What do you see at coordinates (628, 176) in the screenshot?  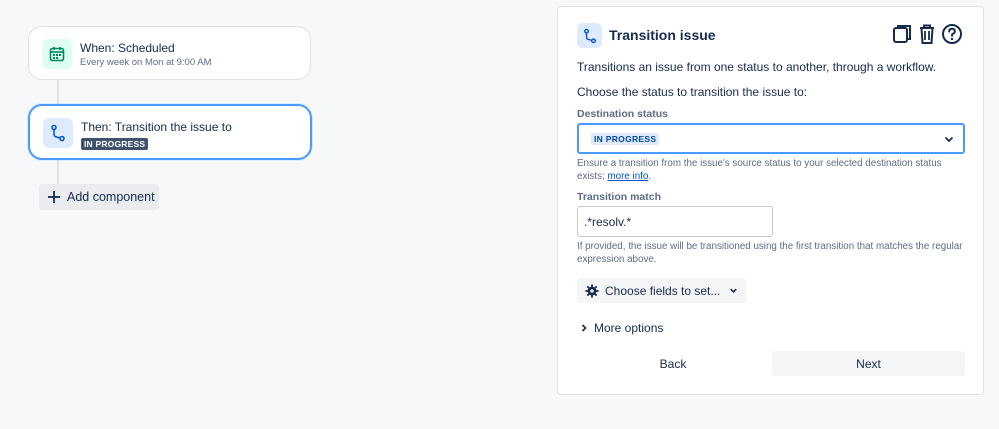 I see `more-info-link: more info` at bounding box center [628, 176].